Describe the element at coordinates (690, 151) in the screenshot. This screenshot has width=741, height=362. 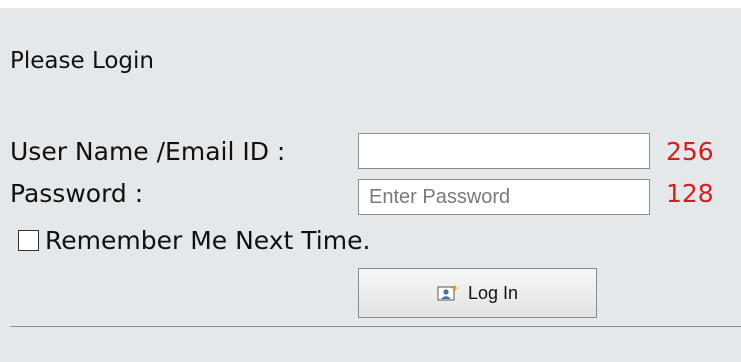
I see `username-char-counter: 256` at that location.